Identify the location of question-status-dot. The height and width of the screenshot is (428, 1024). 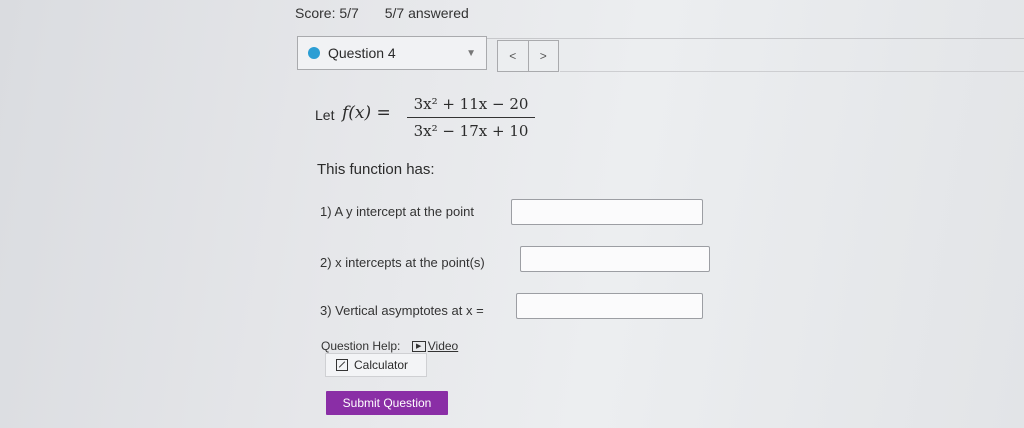
(314, 53).